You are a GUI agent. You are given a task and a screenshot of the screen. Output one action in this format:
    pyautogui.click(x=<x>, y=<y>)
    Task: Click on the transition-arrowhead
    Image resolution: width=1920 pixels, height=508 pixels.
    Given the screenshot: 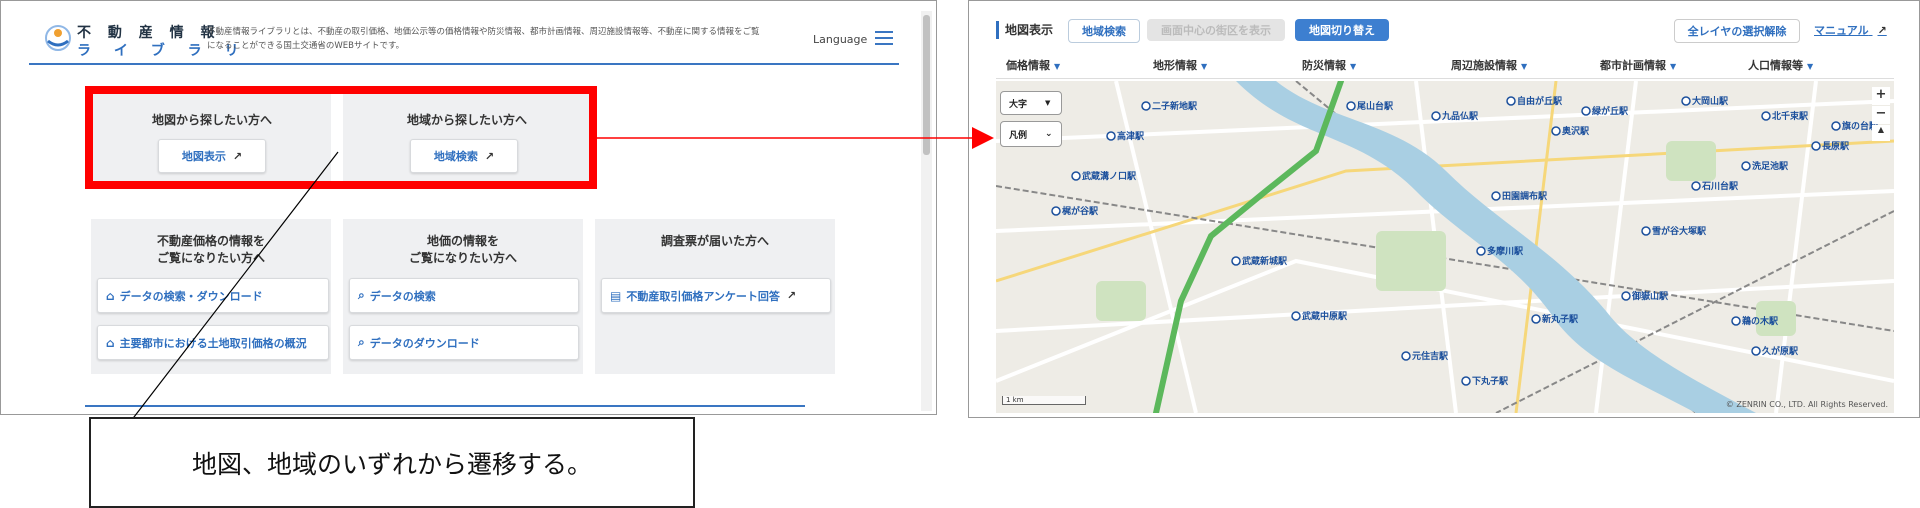 What is the action you would take?
    pyautogui.click(x=983, y=138)
    